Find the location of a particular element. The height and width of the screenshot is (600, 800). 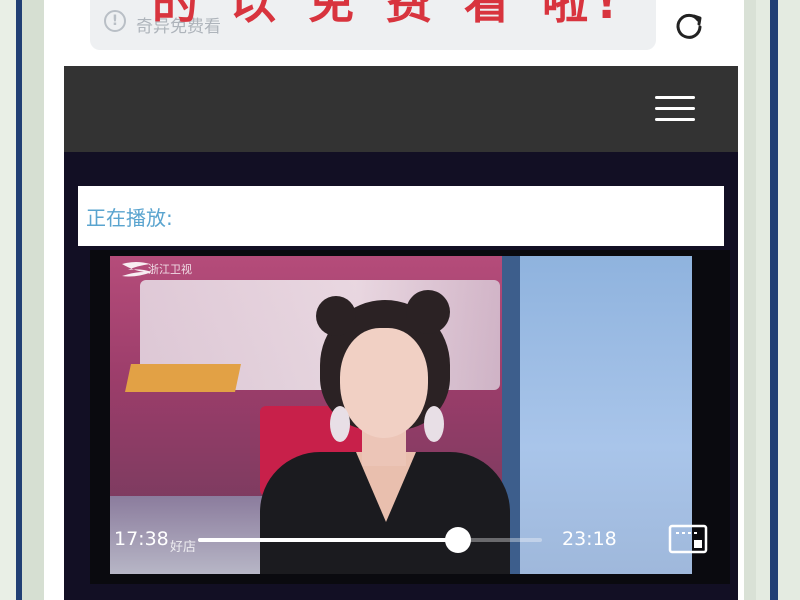

background-right-inner is located at coordinates (750, 300).